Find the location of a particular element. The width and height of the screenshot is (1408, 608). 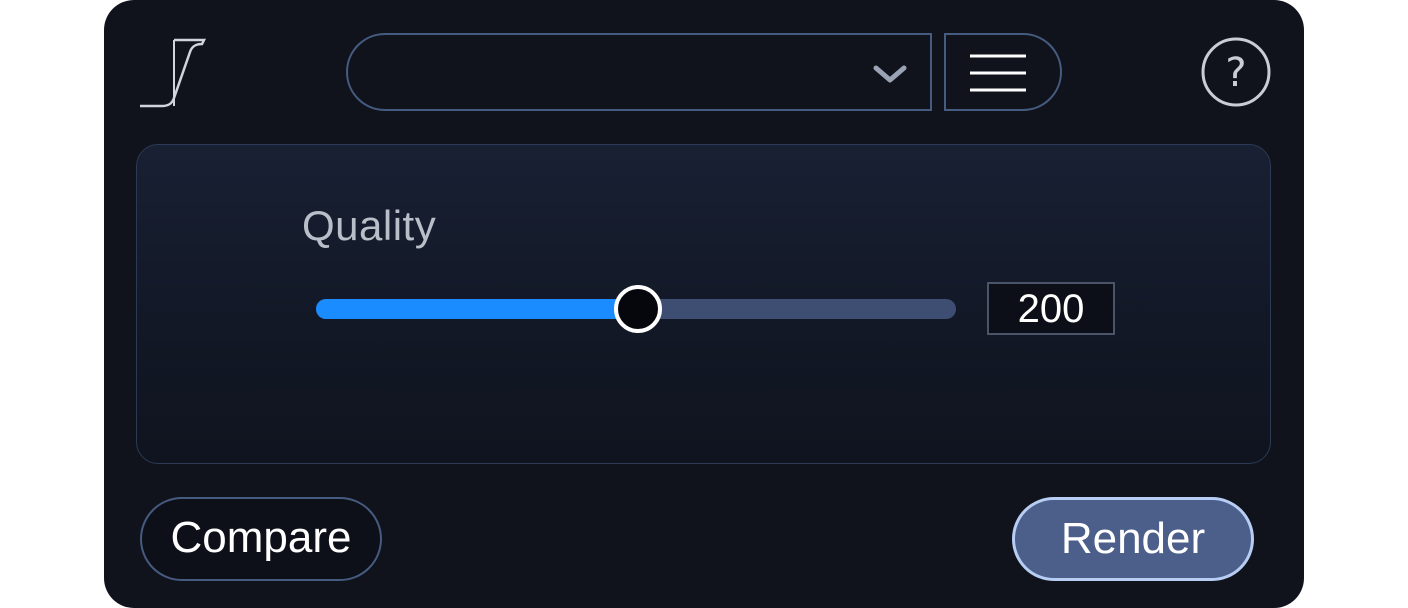

slider-fill is located at coordinates (476, 309).